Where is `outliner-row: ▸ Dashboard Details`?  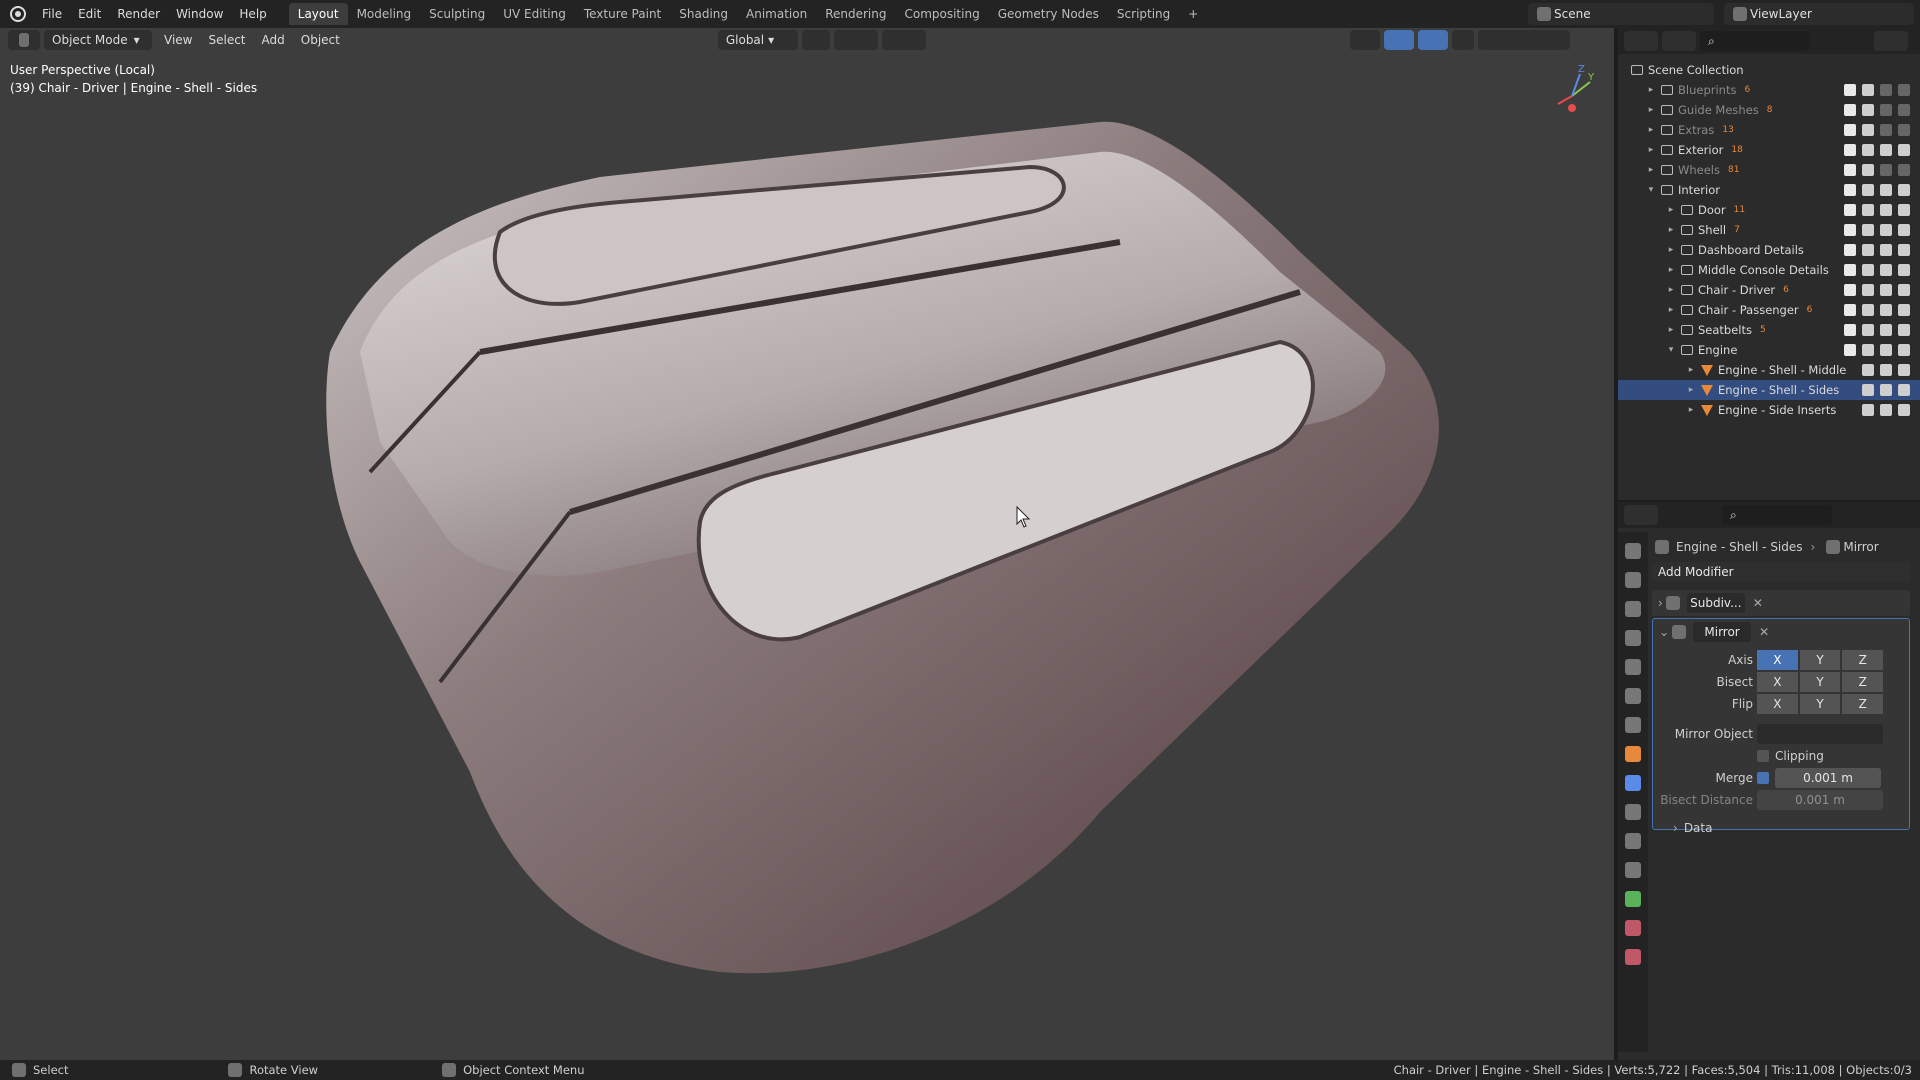
outliner-row: ▸ Dashboard Details is located at coordinates (1769, 250).